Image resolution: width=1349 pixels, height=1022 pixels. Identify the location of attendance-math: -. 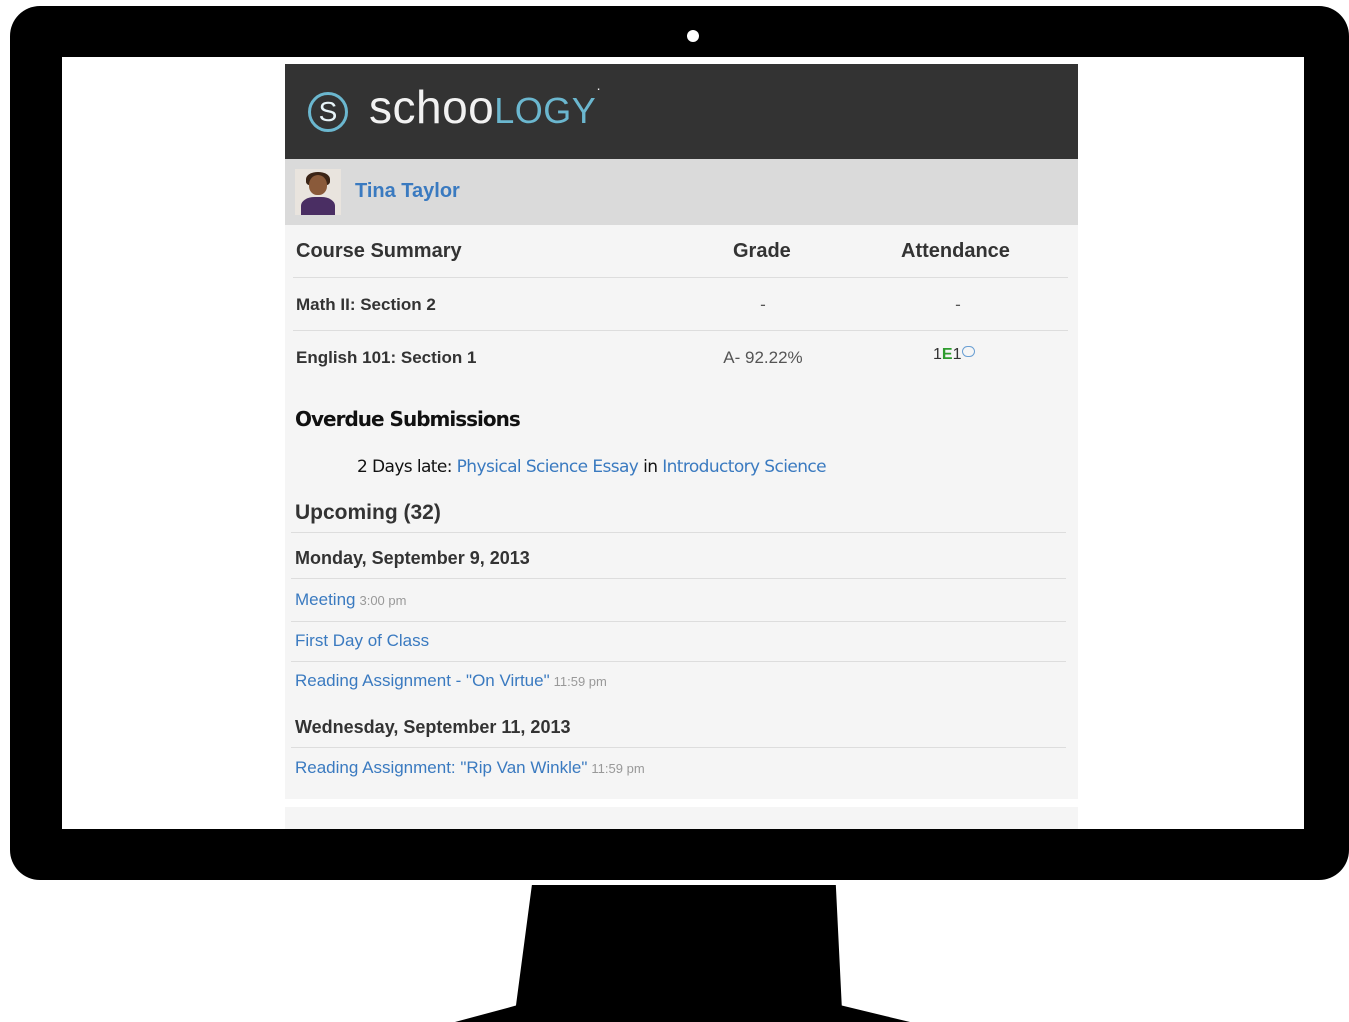
(958, 304).